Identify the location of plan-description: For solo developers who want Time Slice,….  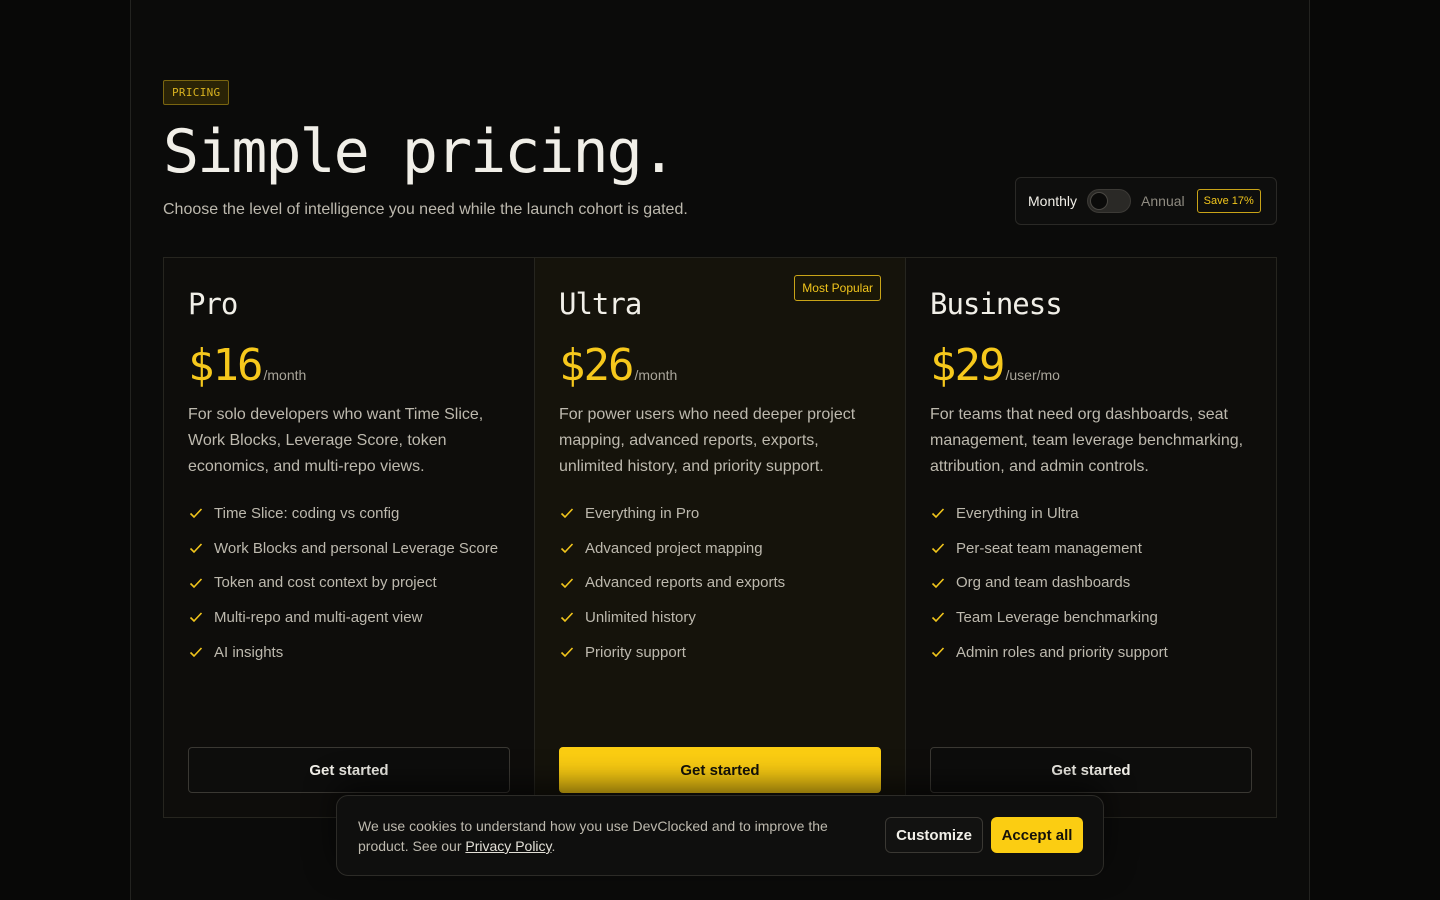
(336, 440).